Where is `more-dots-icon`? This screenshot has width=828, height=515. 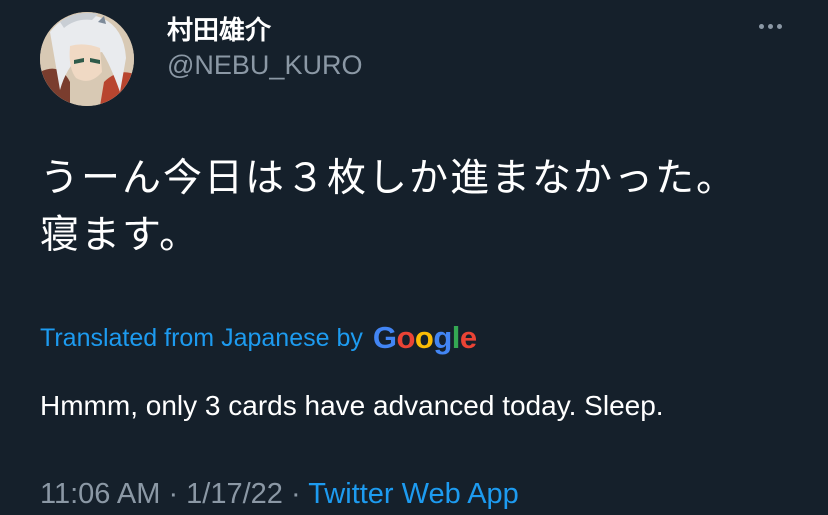 more-dots-icon is located at coordinates (770, 26).